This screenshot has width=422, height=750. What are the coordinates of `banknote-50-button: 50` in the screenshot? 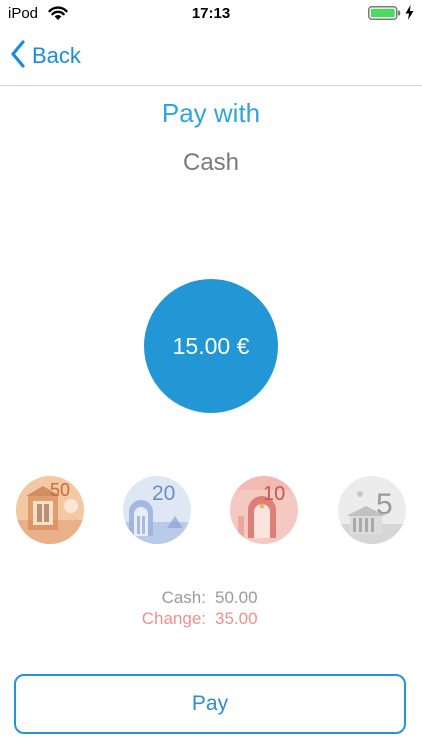 It's located at (50, 510).